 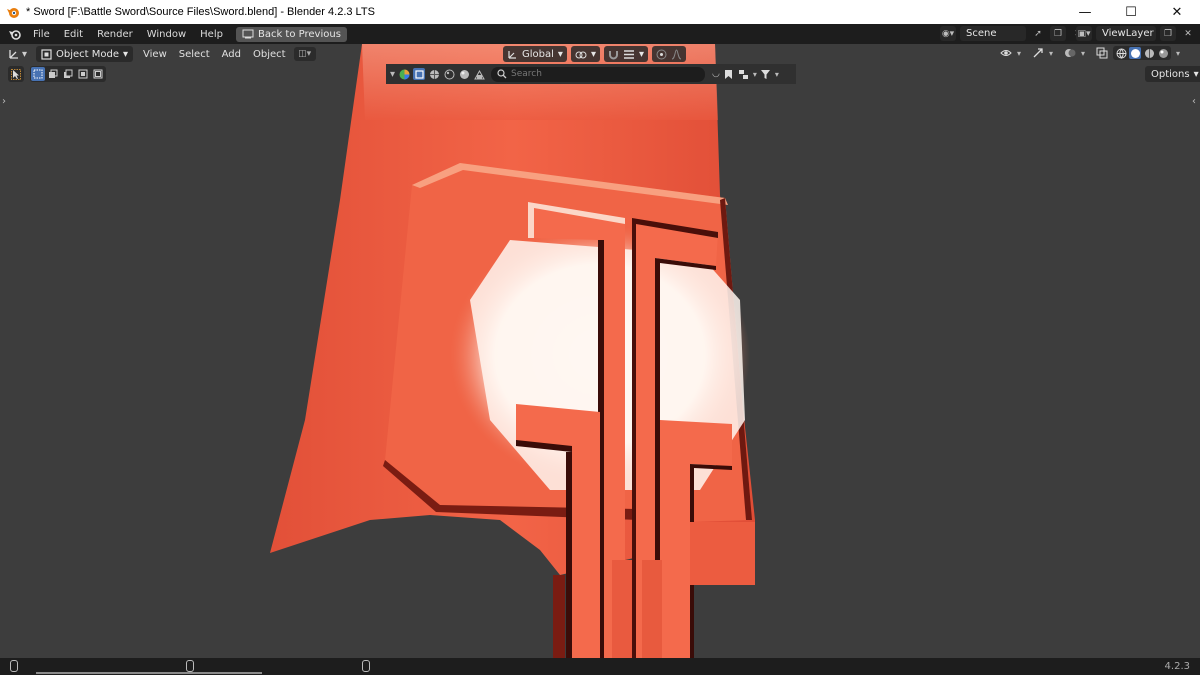 I want to click on proportional-editing-controls, so click(x=669, y=54).